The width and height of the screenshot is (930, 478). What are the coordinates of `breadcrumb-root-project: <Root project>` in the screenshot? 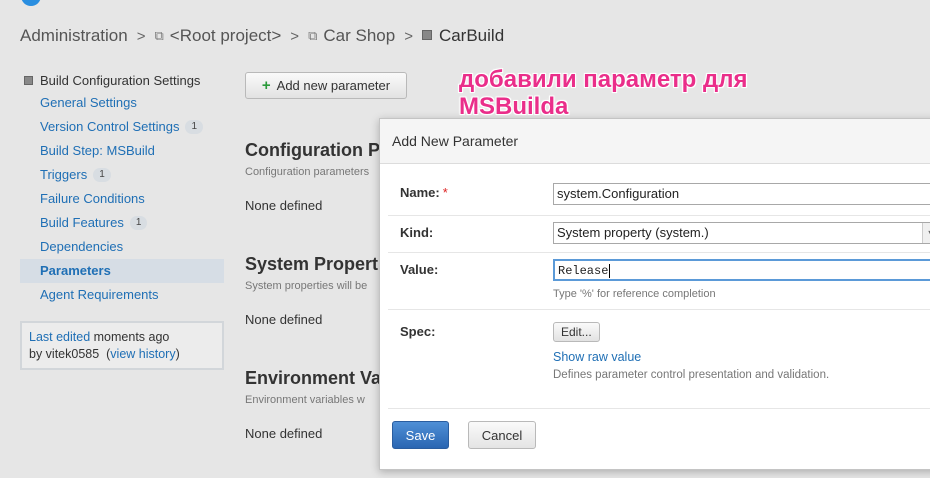 It's located at (226, 36).